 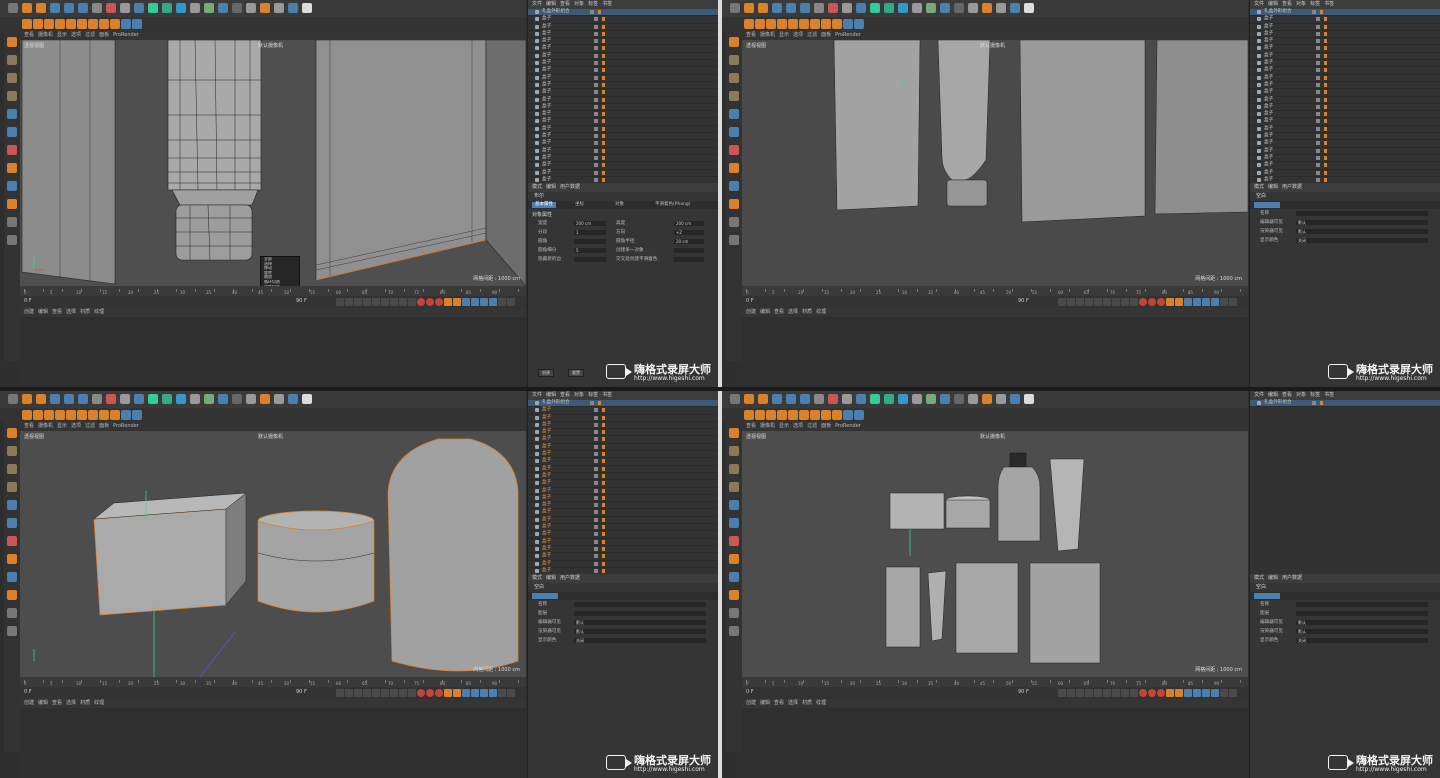 I want to click on attribute-tab: 对象, so click(x=619, y=205).